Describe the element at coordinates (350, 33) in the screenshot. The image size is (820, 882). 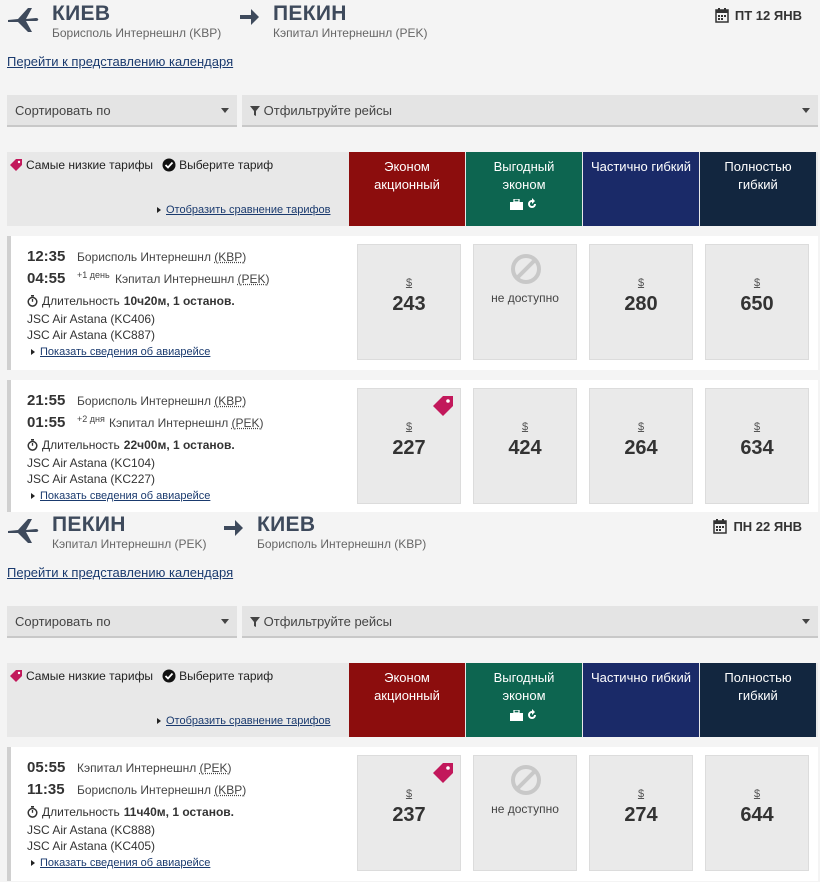
I see `destination-airport: Кэпитал Интернешнл (PEK)` at that location.